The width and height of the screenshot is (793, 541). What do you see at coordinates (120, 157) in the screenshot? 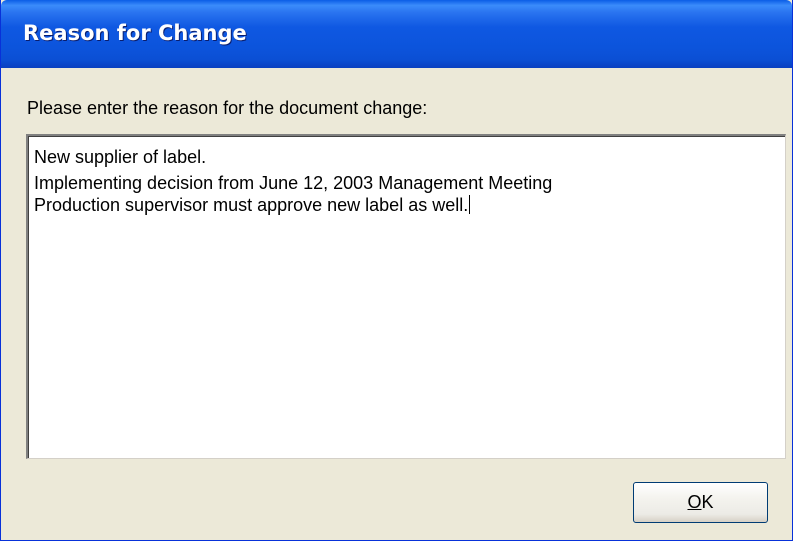
I see `reason-line-1: New supplier of label.` at bounding box center [120, 157].